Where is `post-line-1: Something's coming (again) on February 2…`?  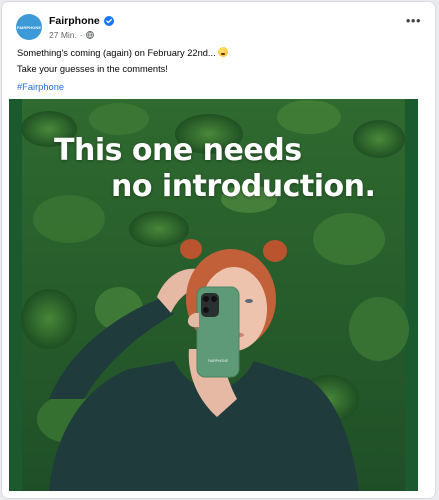
post-line-1: Something's coming (again) on February 2… is located at coordinates (220, 54).